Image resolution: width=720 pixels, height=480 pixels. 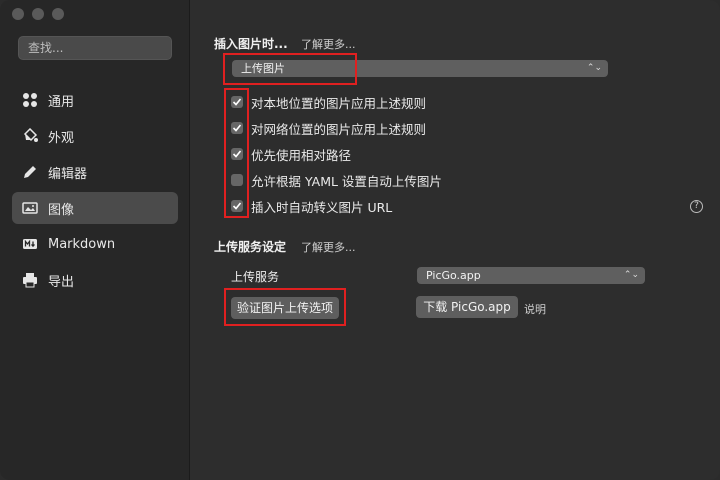 I want to click on pencil-icon, so click(x=30, y=172).